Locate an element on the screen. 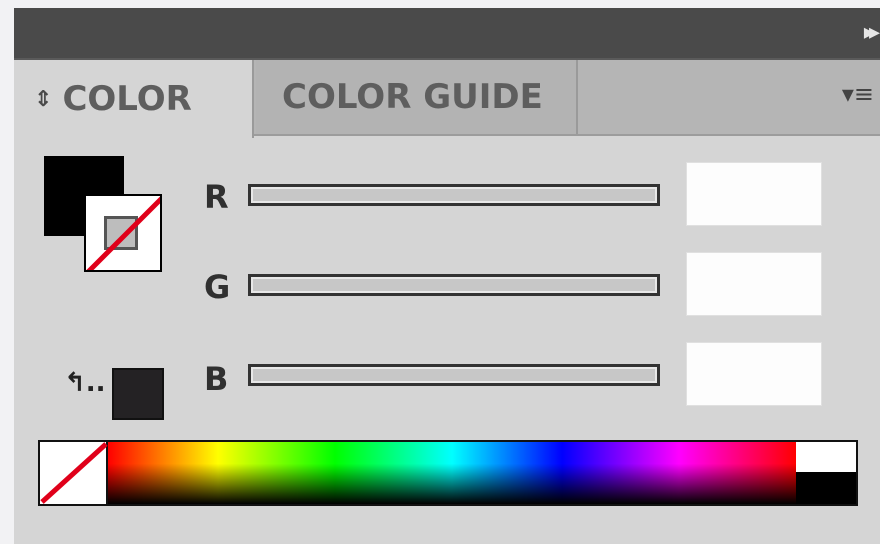 This screenshot has height=544, width=880. value-field-b is located at coordinates (754, 374).